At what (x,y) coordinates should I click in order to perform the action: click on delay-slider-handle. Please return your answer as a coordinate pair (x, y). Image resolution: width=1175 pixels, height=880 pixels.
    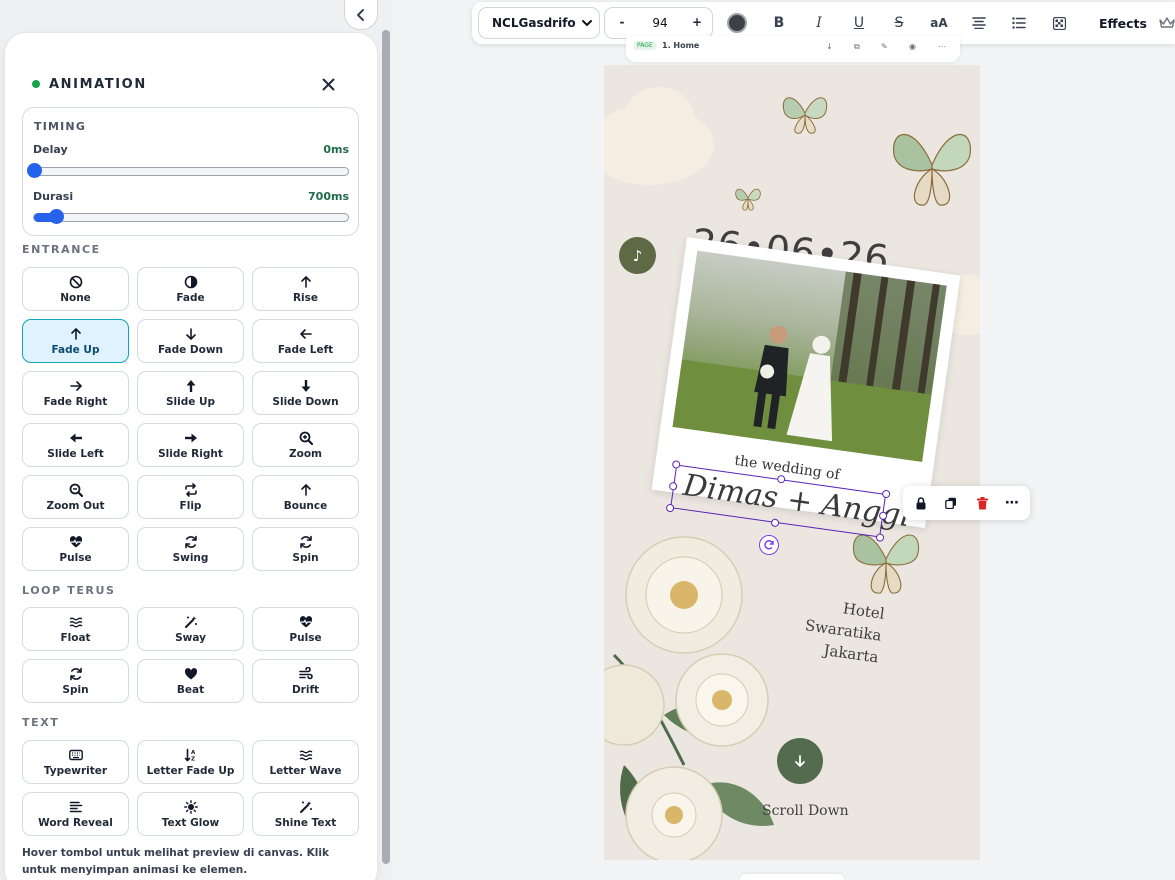
    Looking at the image, I should click on (34, 170).